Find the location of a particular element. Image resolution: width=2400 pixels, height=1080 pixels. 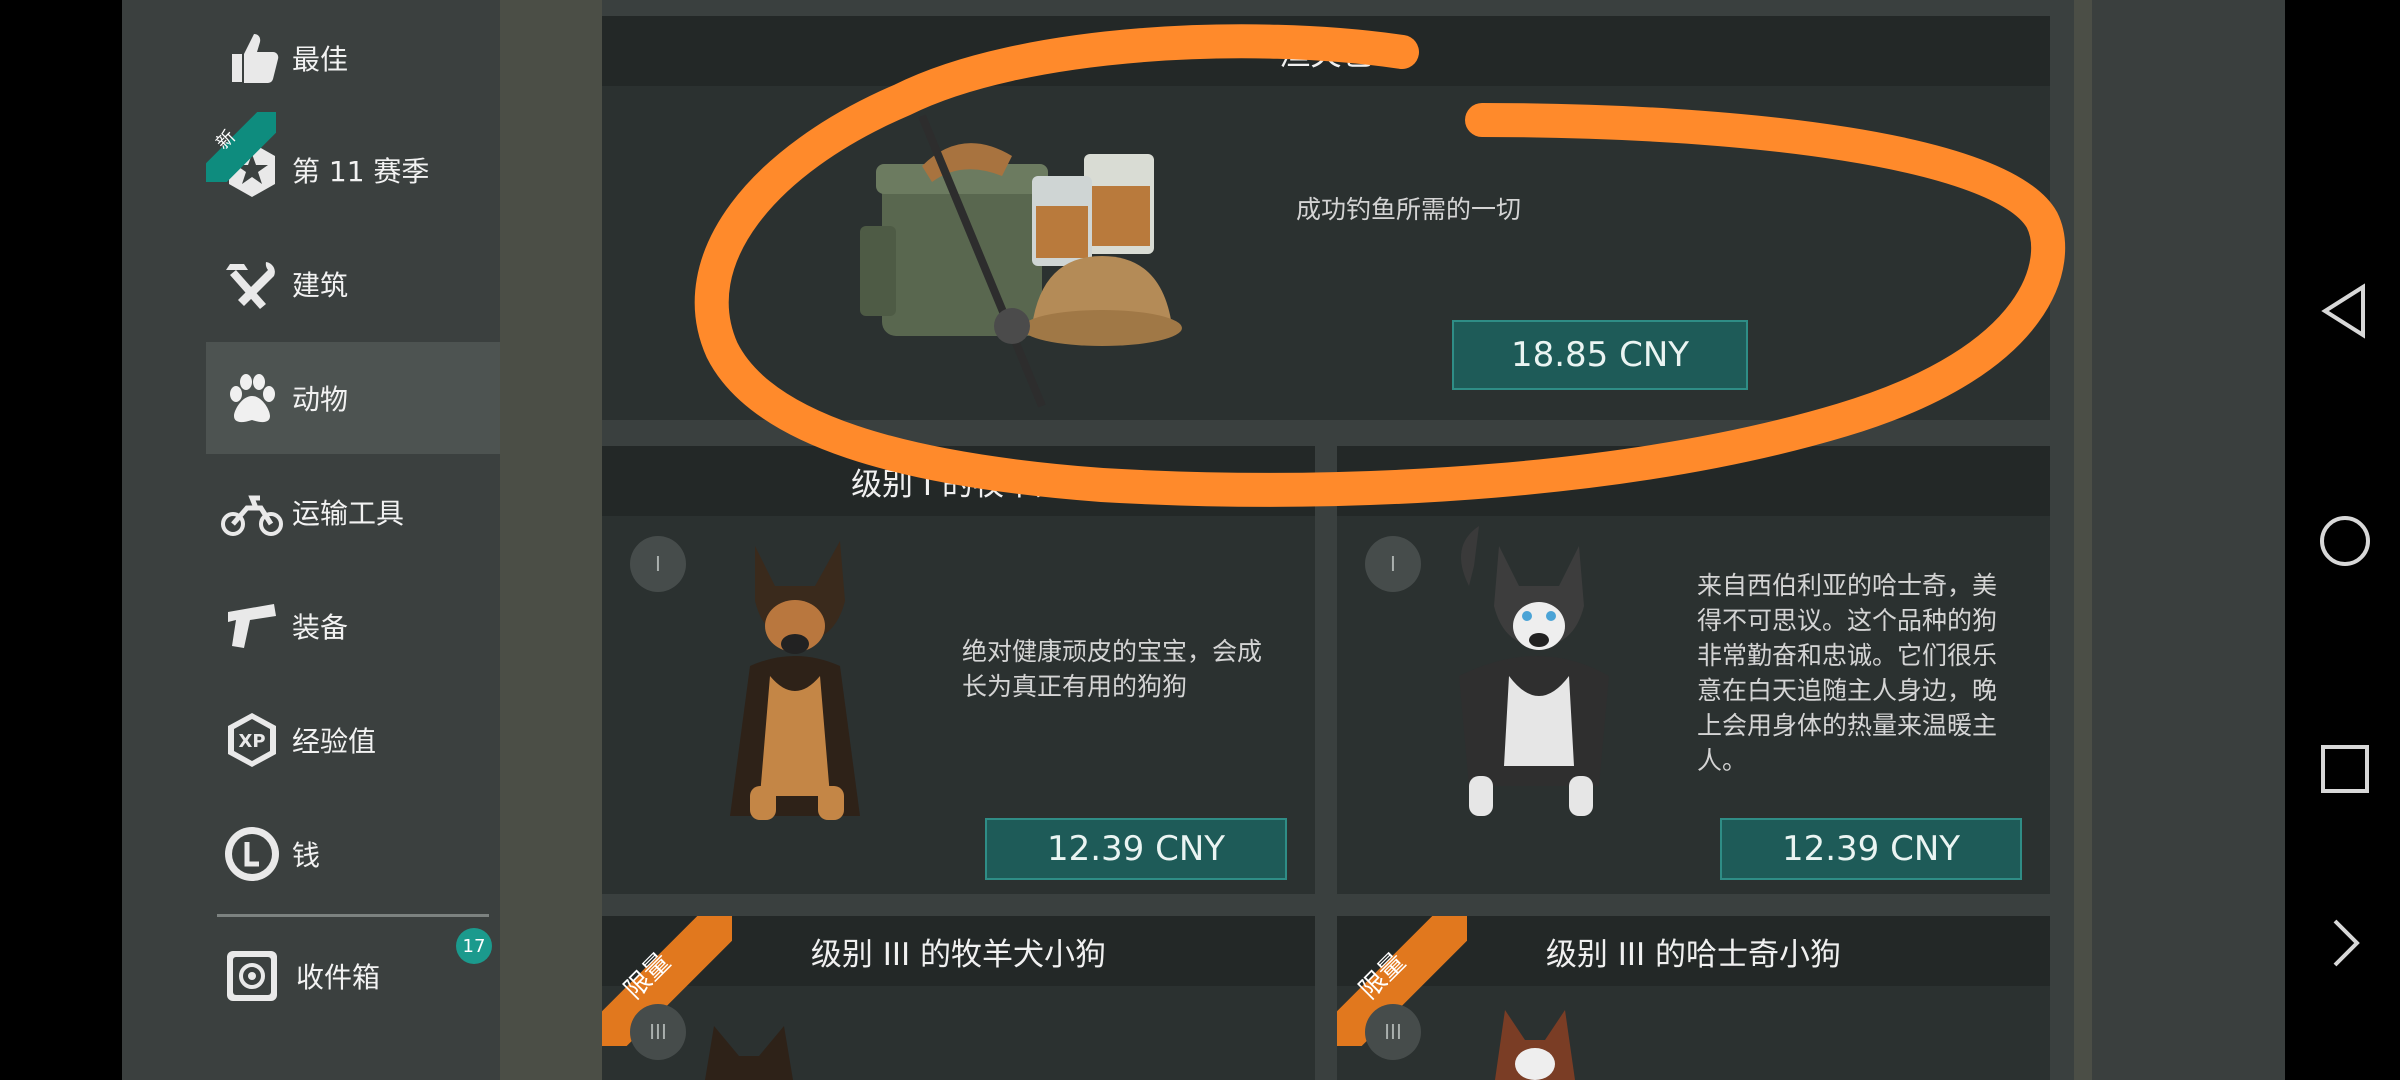

home-nav-icon is located at coordinates (2345, 541).